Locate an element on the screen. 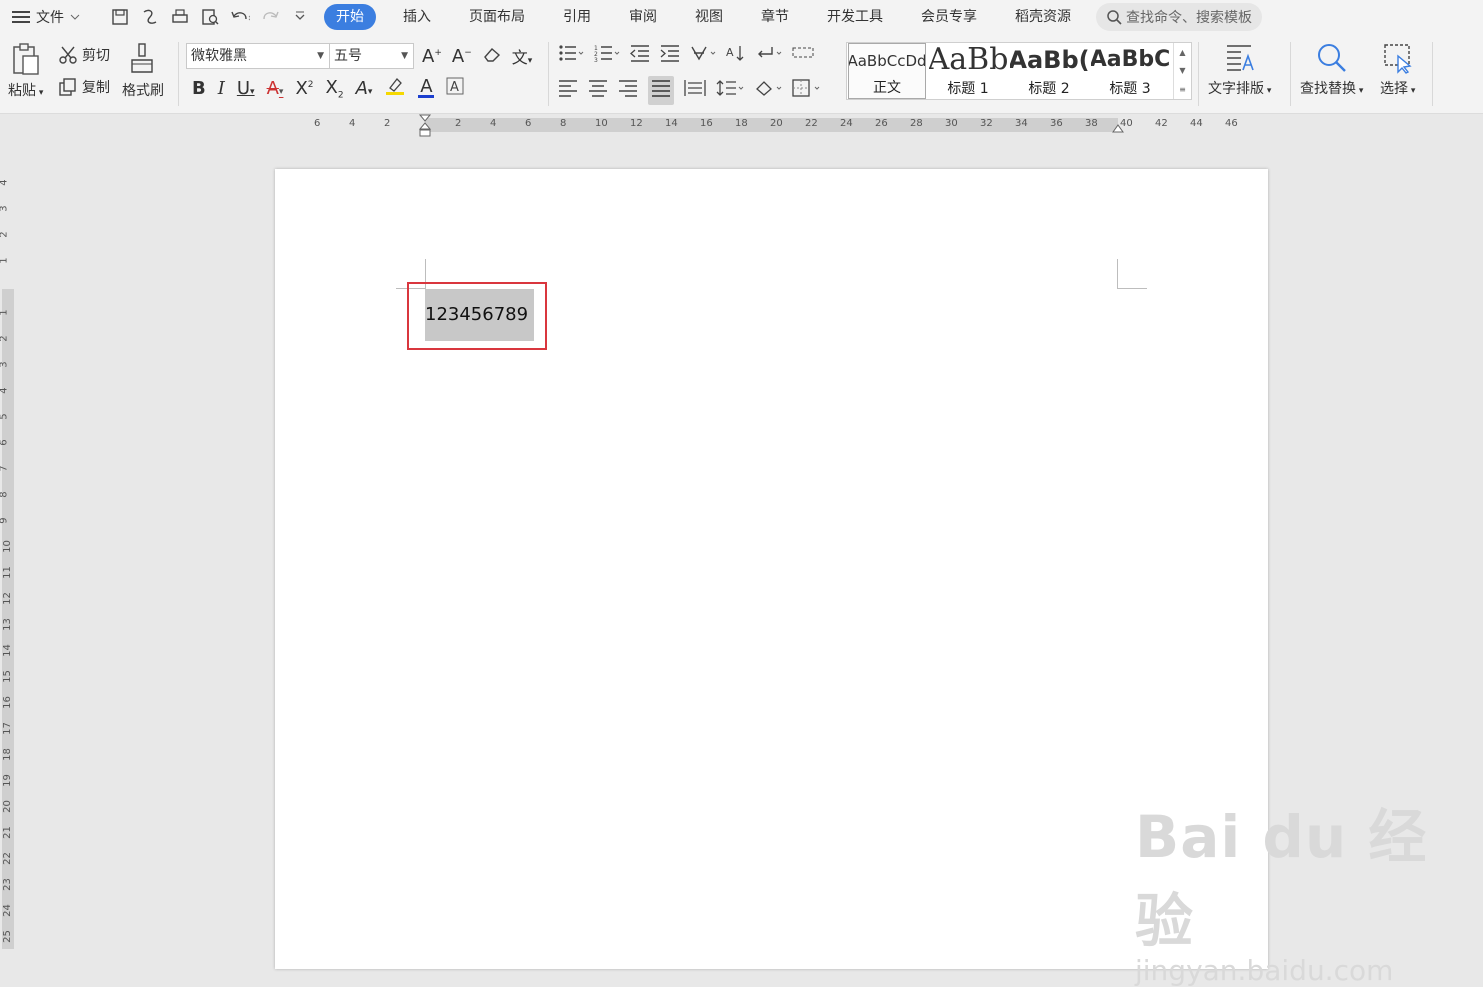 The height and width of the screenshot is (987, 1483). tab-view: 视图 is located at coordinates (709, 17).